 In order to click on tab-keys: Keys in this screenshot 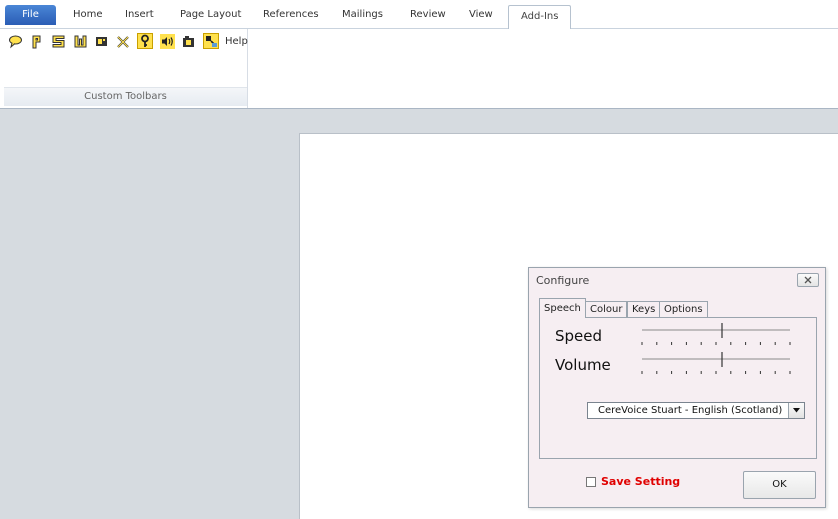, I will do `click(644, 309)`.